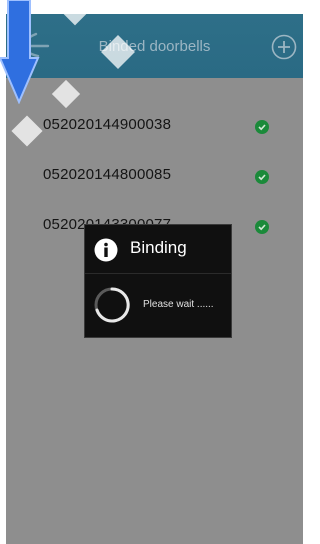  Describe the element at coordinates (284, 47) in the screenshot. I see `plus-circle-icon` at that location.